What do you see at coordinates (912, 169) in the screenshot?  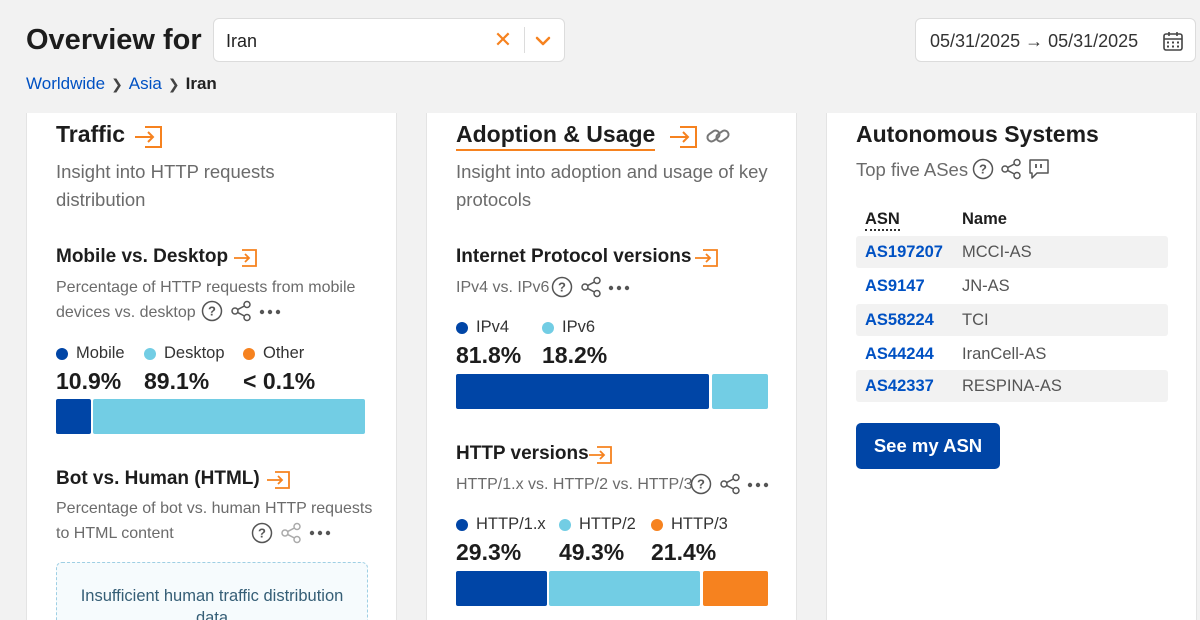 I see `asn-description: Top five ASes` at bounding box center [912, 169].